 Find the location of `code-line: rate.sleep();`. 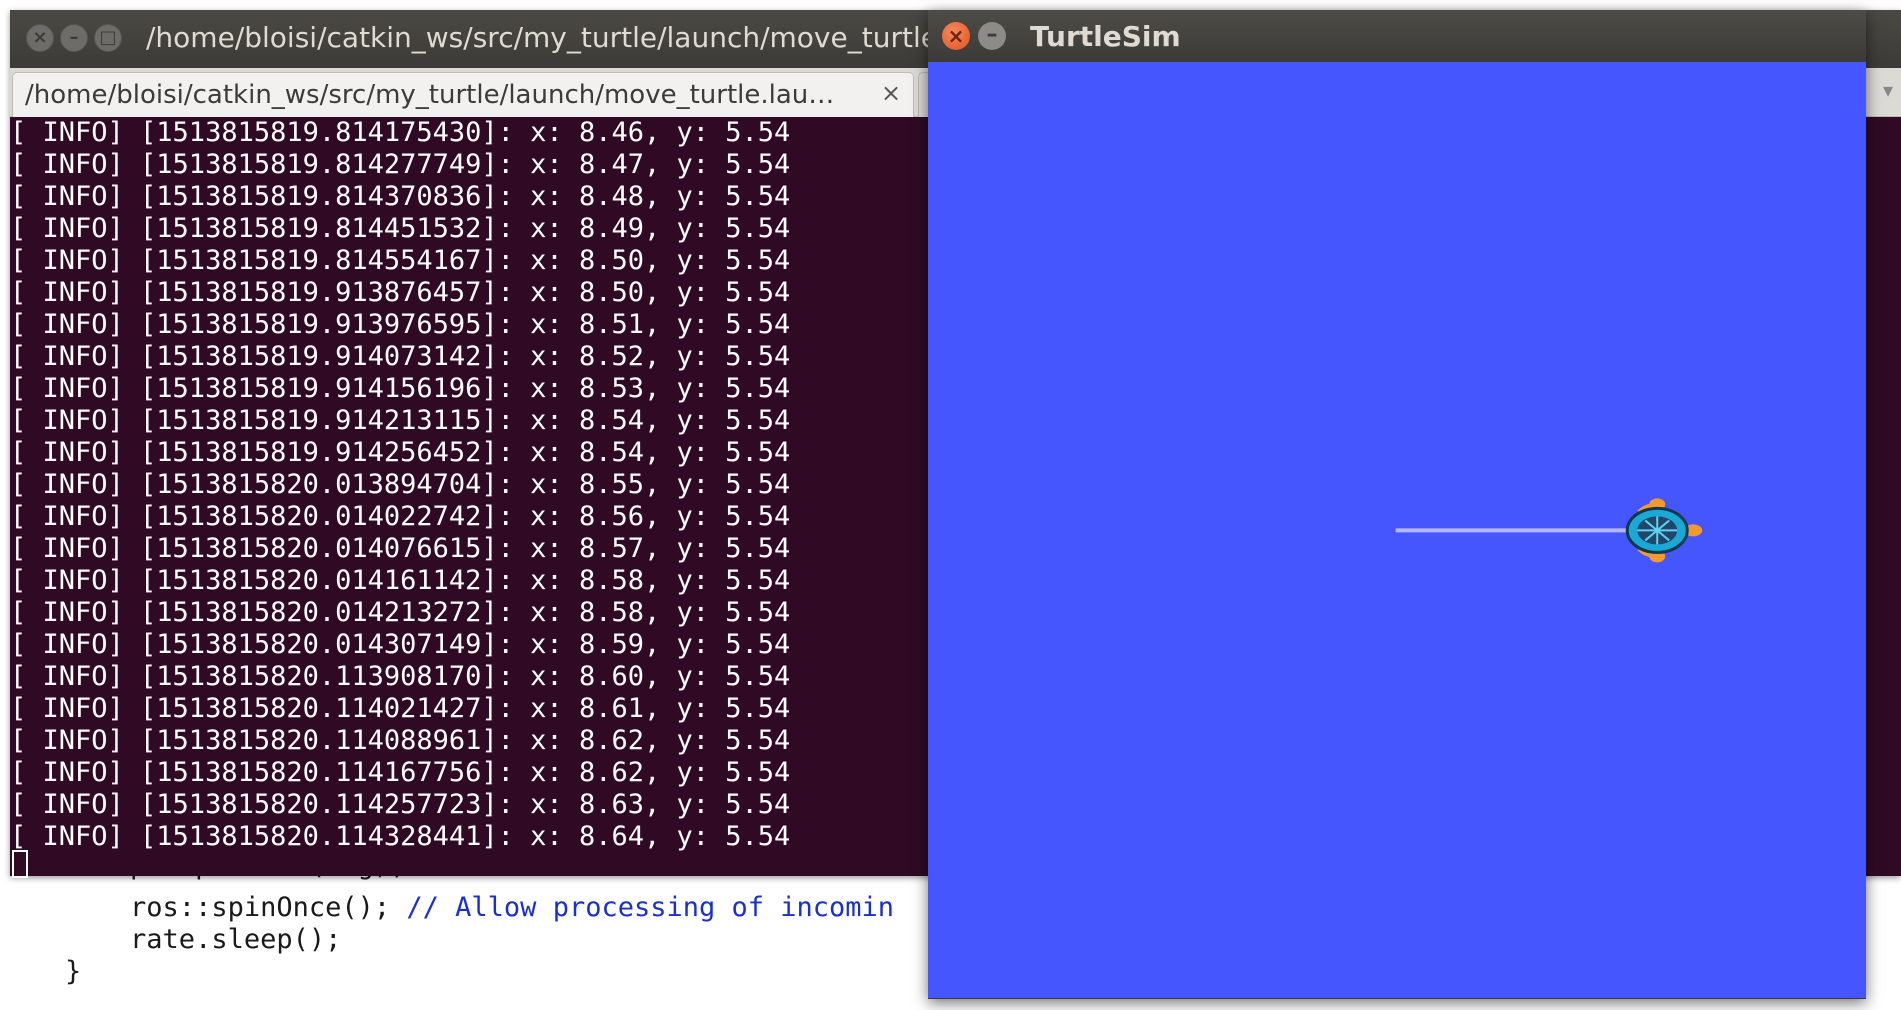

code-line: rate.sleep(); is located at coordinates (171, 939).